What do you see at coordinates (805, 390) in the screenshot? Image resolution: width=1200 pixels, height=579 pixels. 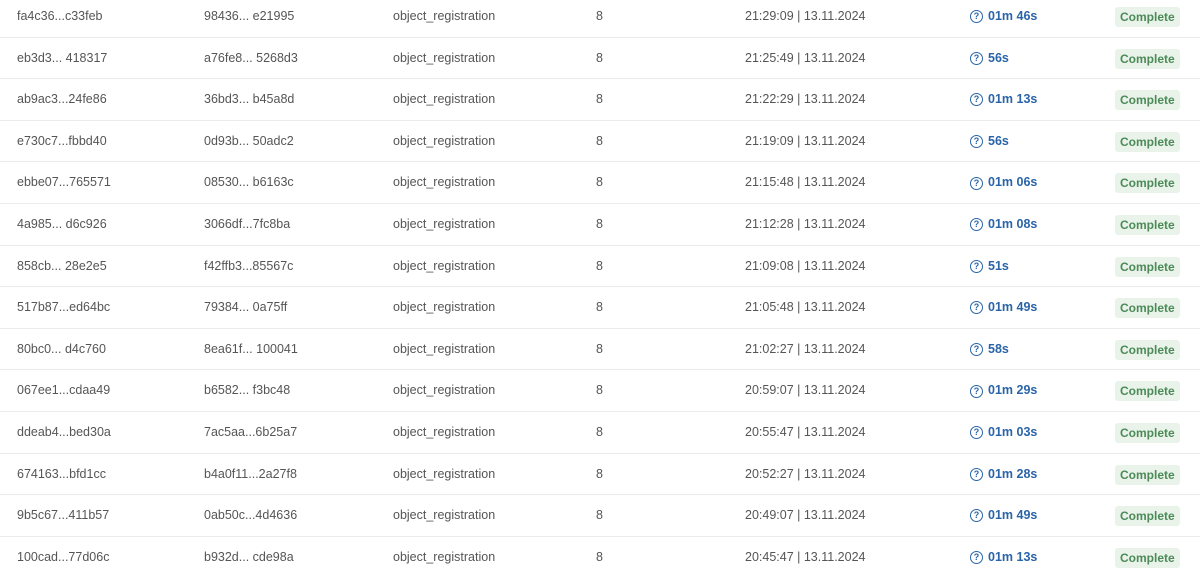 I see `timestamp: 20:59:07 | 13.11.2024` at bounding box center [805, 390].